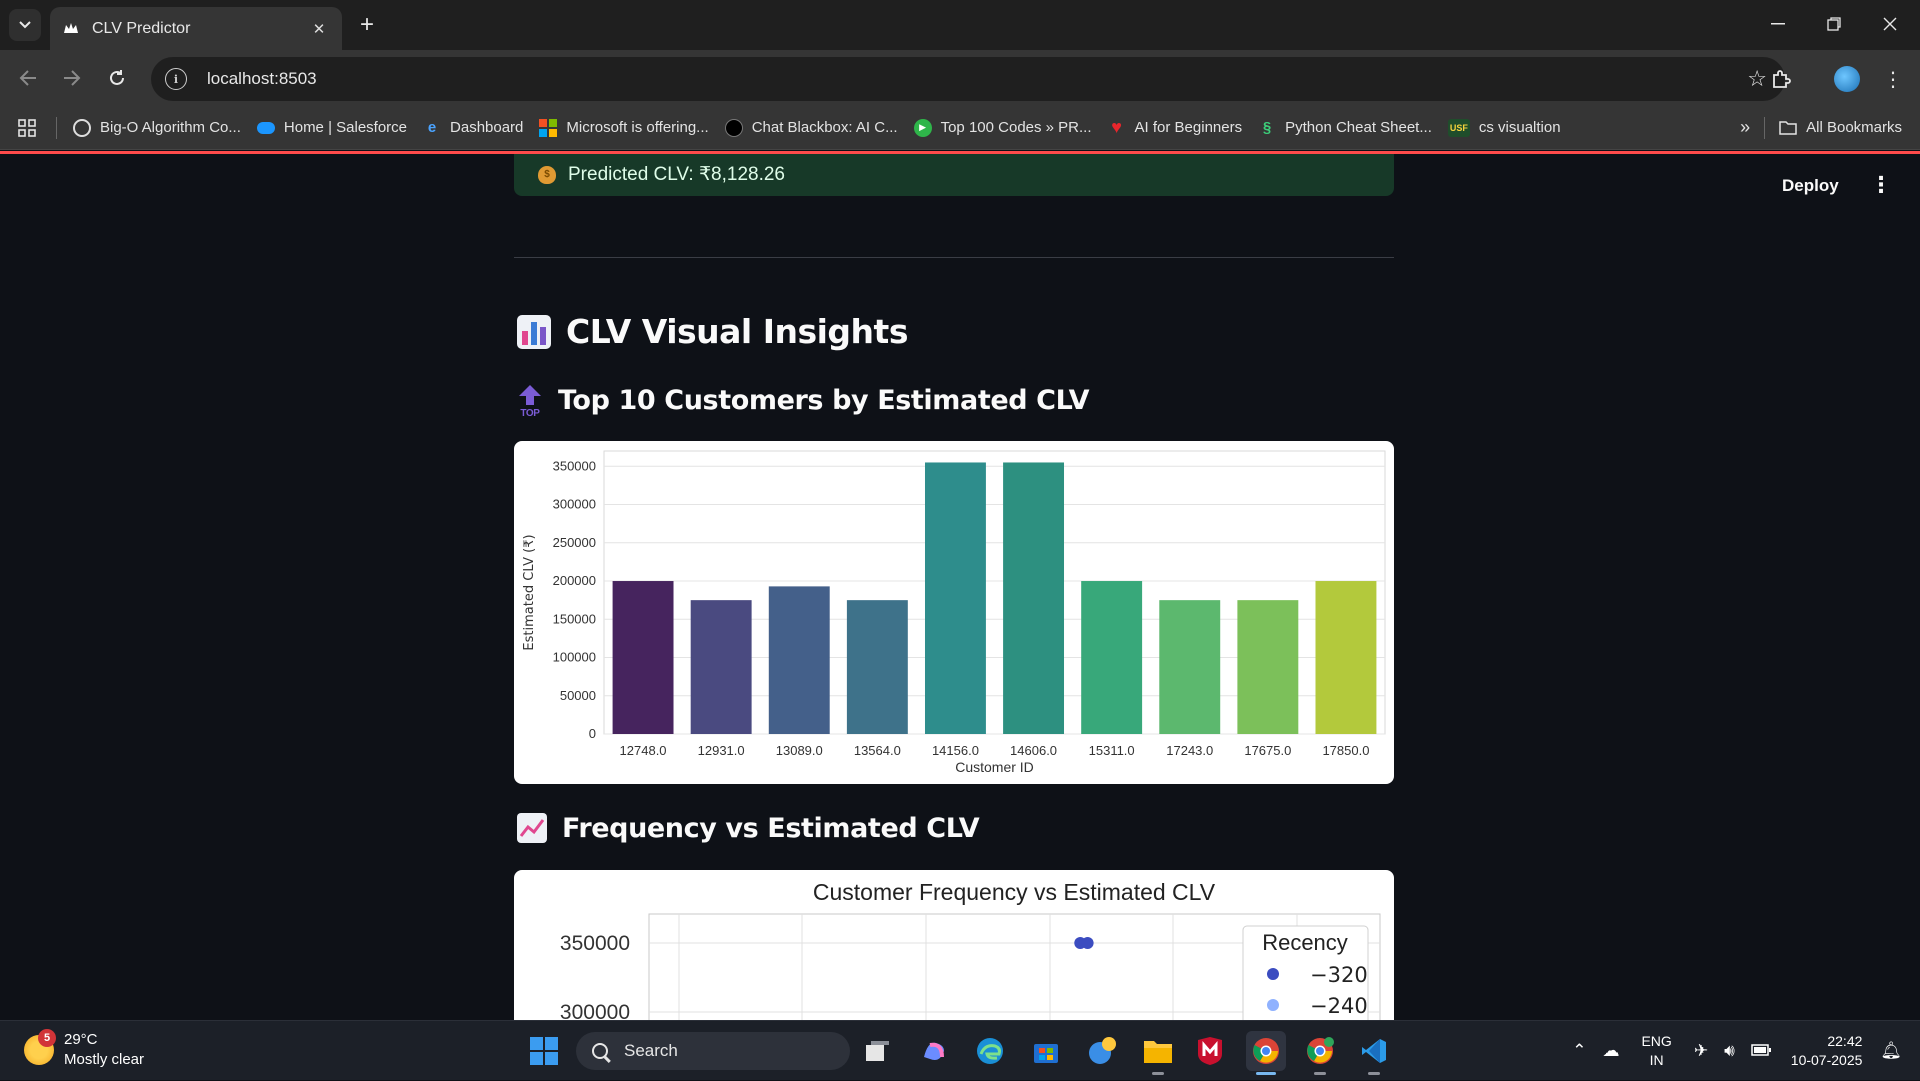 The height and width of the screenshot is (1081, 1920). What do you see at coordinates (994, 767) in the screenshot?
I see `x-axis-label: Customer ID` at bounding box center [994, 767].